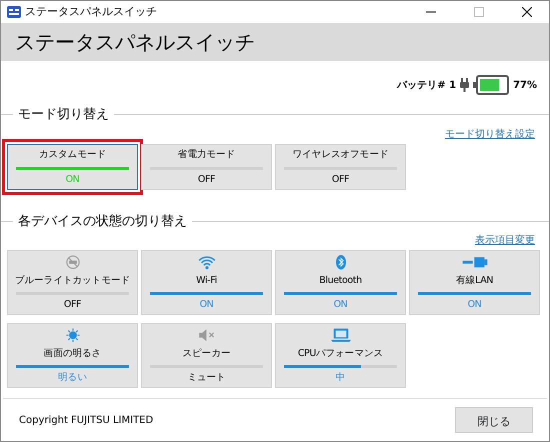  I want to click on device-tile: スピーカー ミュート, so click(206, 355).